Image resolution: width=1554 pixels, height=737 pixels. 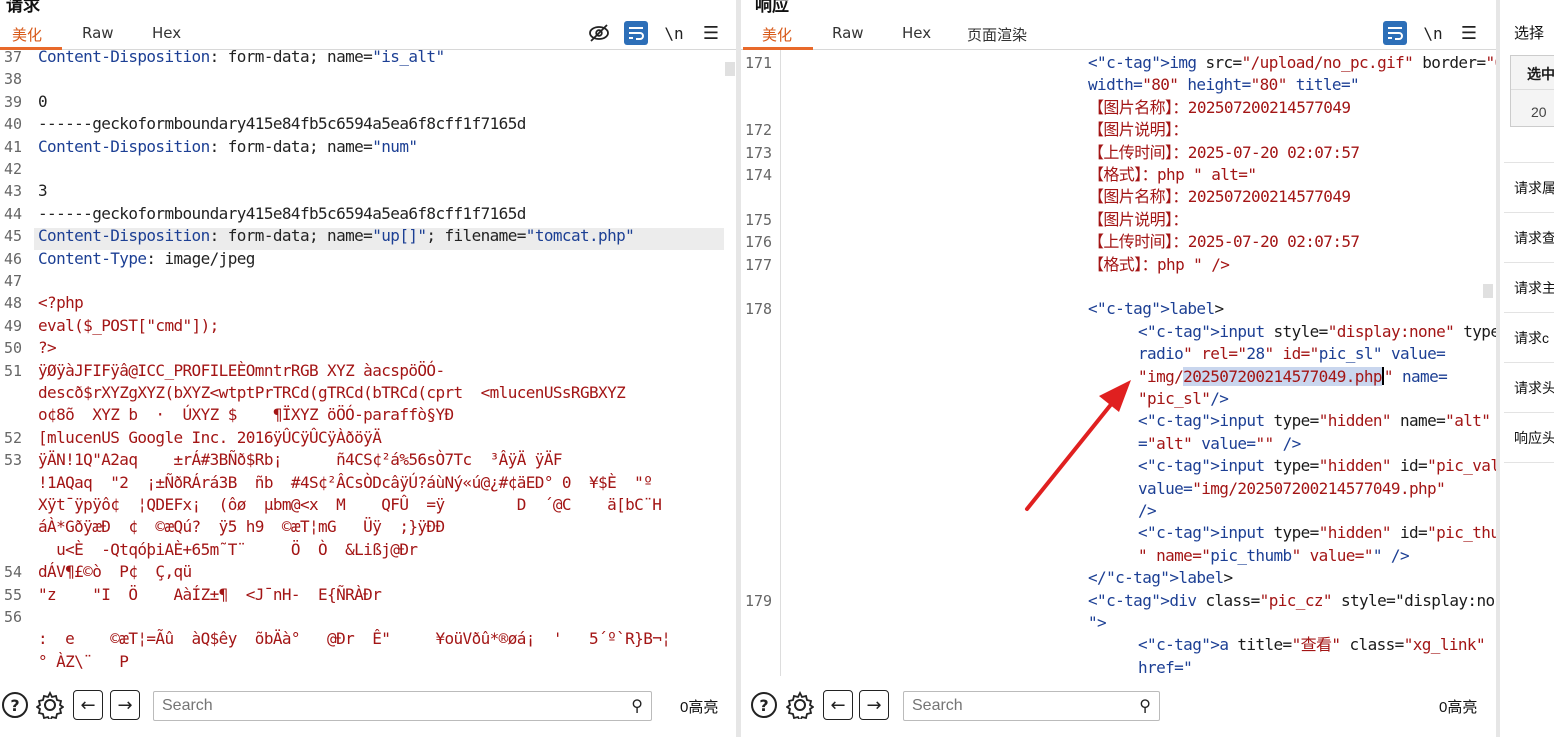 I want to click on code-line: 【上传时间】：2025-07-20 02:07:57, so click(x=1224, y=152).